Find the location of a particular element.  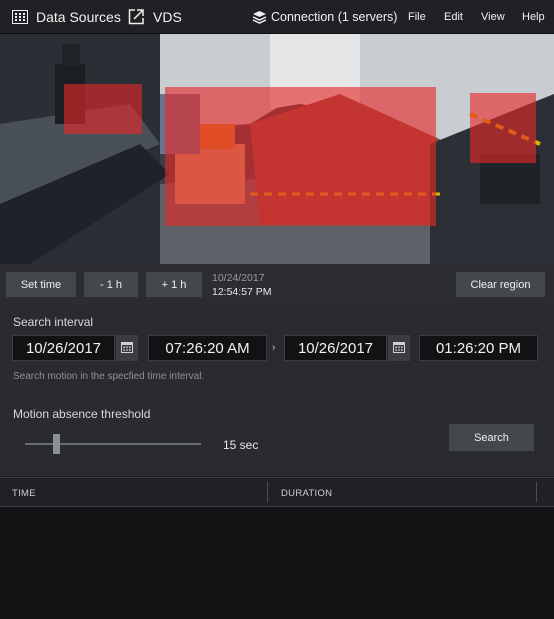

column-header-duration: DURATION is located at coordinates (306, 493).